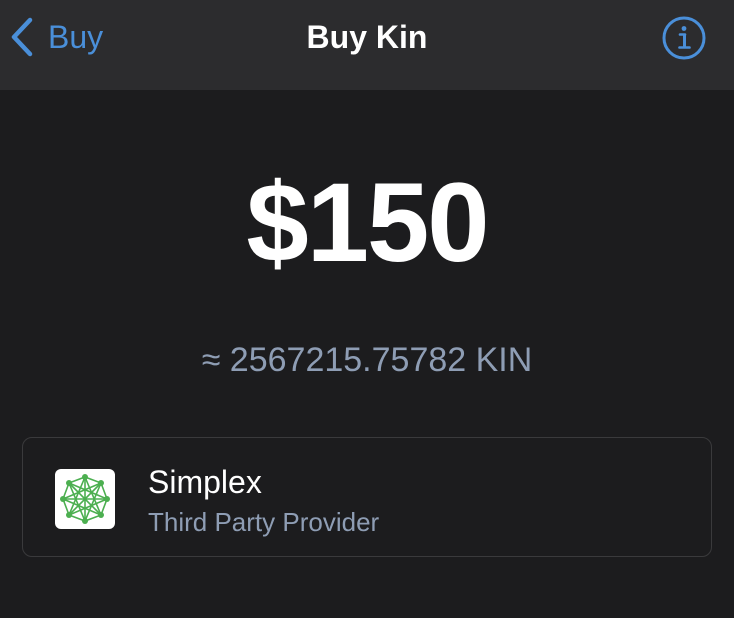 This screenshot has height=618, width=734. I want to click on provider-subtitle: Third Party Provider, so click(264, 522).